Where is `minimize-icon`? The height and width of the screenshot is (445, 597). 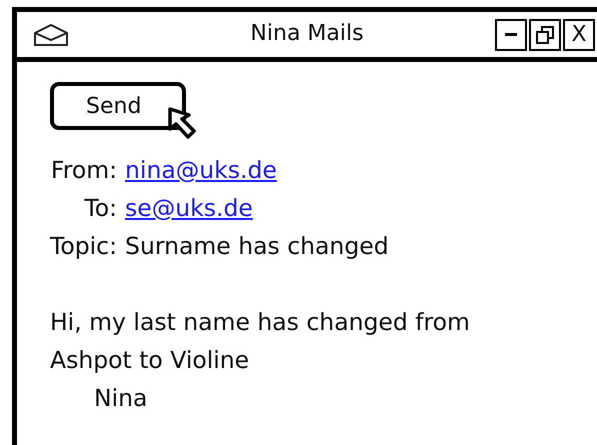 minimize-icon is located at coordinates (511, 34).